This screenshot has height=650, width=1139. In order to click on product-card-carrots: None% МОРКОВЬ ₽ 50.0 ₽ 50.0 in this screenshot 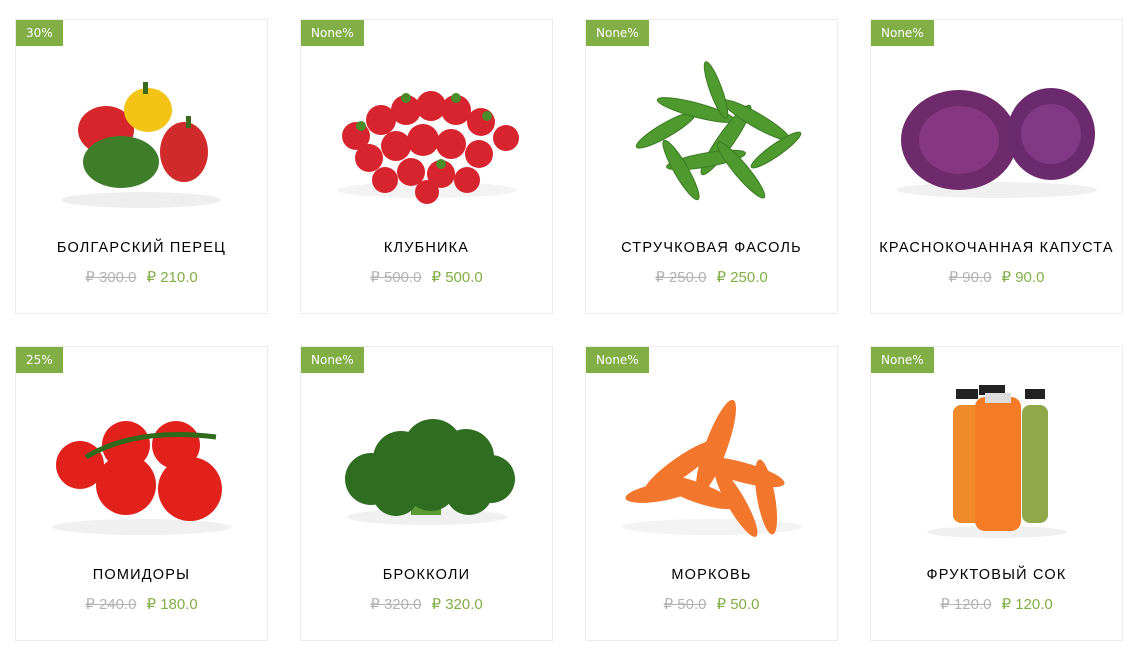, I will do `click(711, 493)`.